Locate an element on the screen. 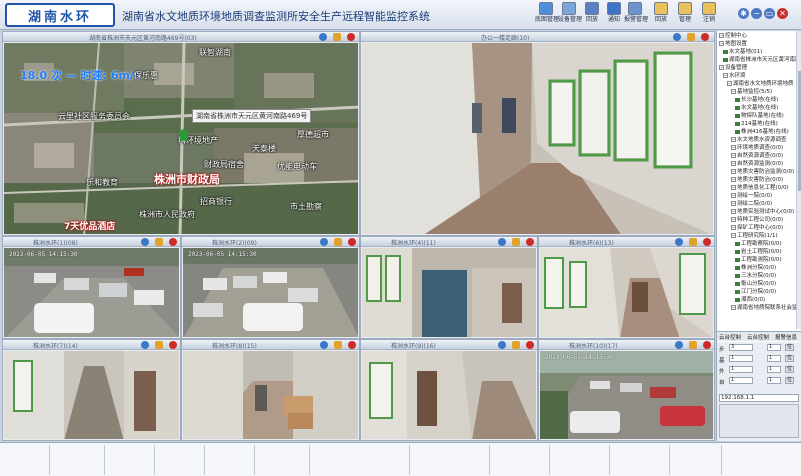  video-tile: 株洲水环(6)(13) is located at coordinates (626, 287).